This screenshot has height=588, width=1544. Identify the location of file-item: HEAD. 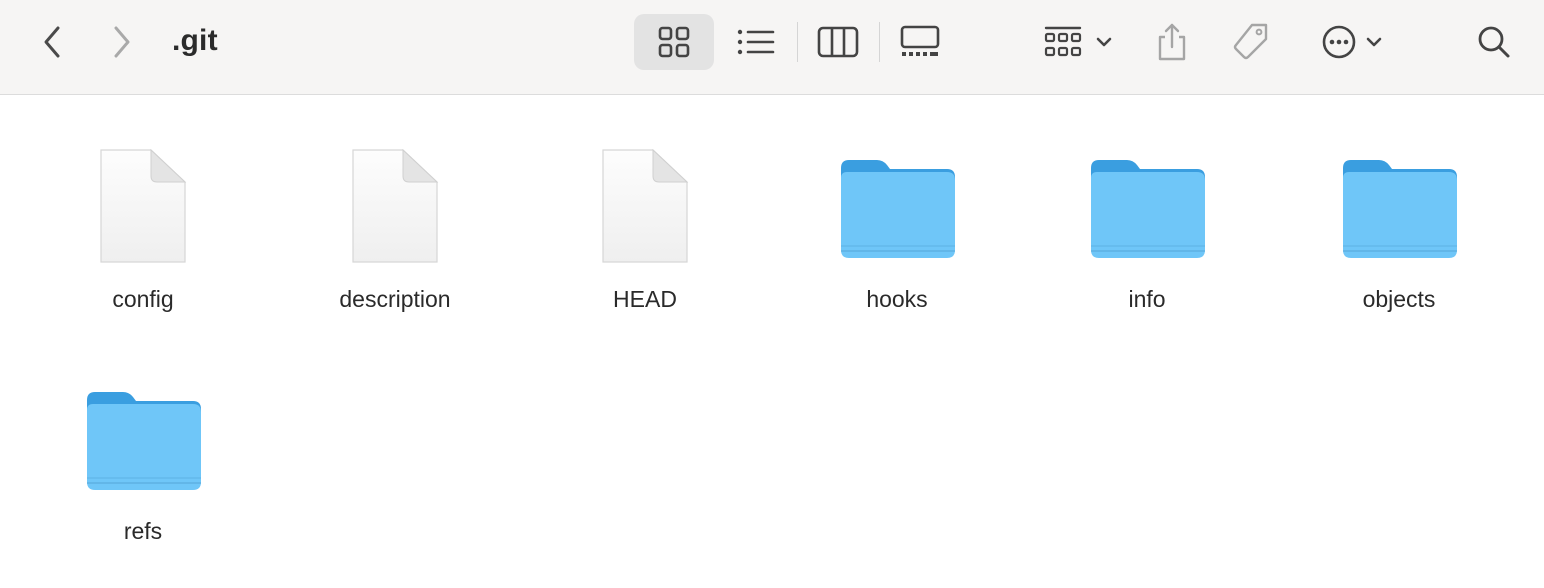
(645, 256).